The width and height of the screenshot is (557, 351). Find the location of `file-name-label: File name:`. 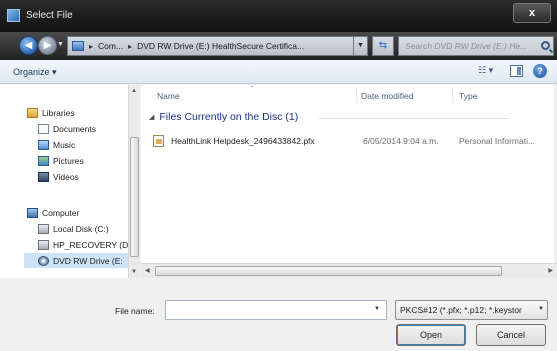

file-name-label: File name: is located at coordinates (135, 311).